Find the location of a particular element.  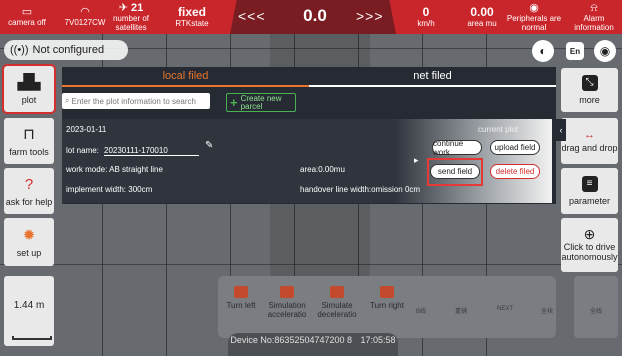

chevron-left-icon: ‹ is located at coordinates (561, 130).